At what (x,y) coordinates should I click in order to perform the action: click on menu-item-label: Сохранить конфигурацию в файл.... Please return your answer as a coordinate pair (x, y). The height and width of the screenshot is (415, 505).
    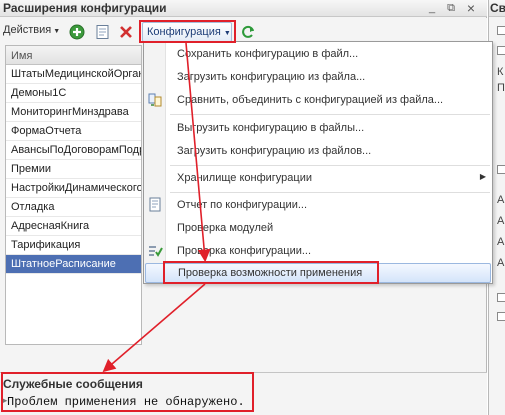
    Looking at the image, I should click on (268, 54).